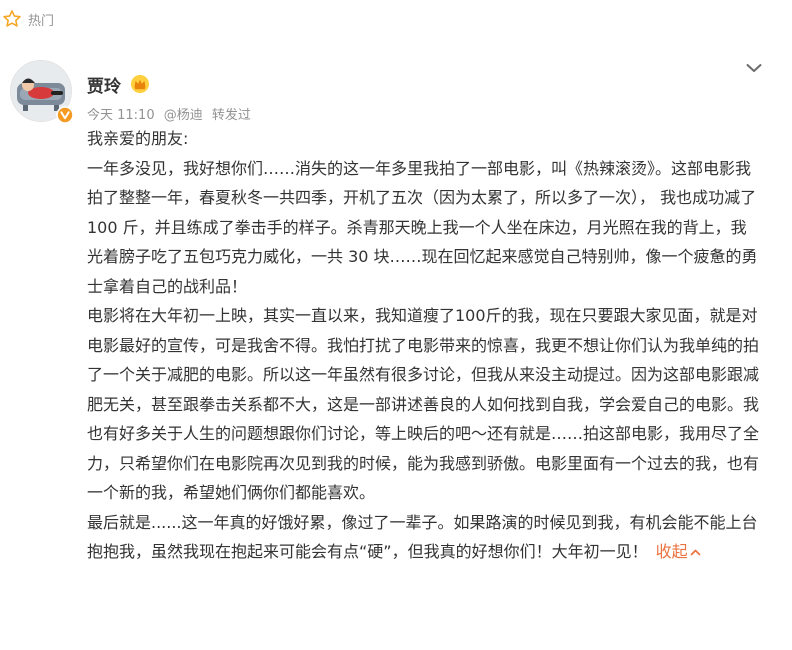 The image size is (792, 650). What do you see at coordinates (27, 19) in the screenshot?
I see `hot-section-header: 热门` at bounding box center [27, 19].